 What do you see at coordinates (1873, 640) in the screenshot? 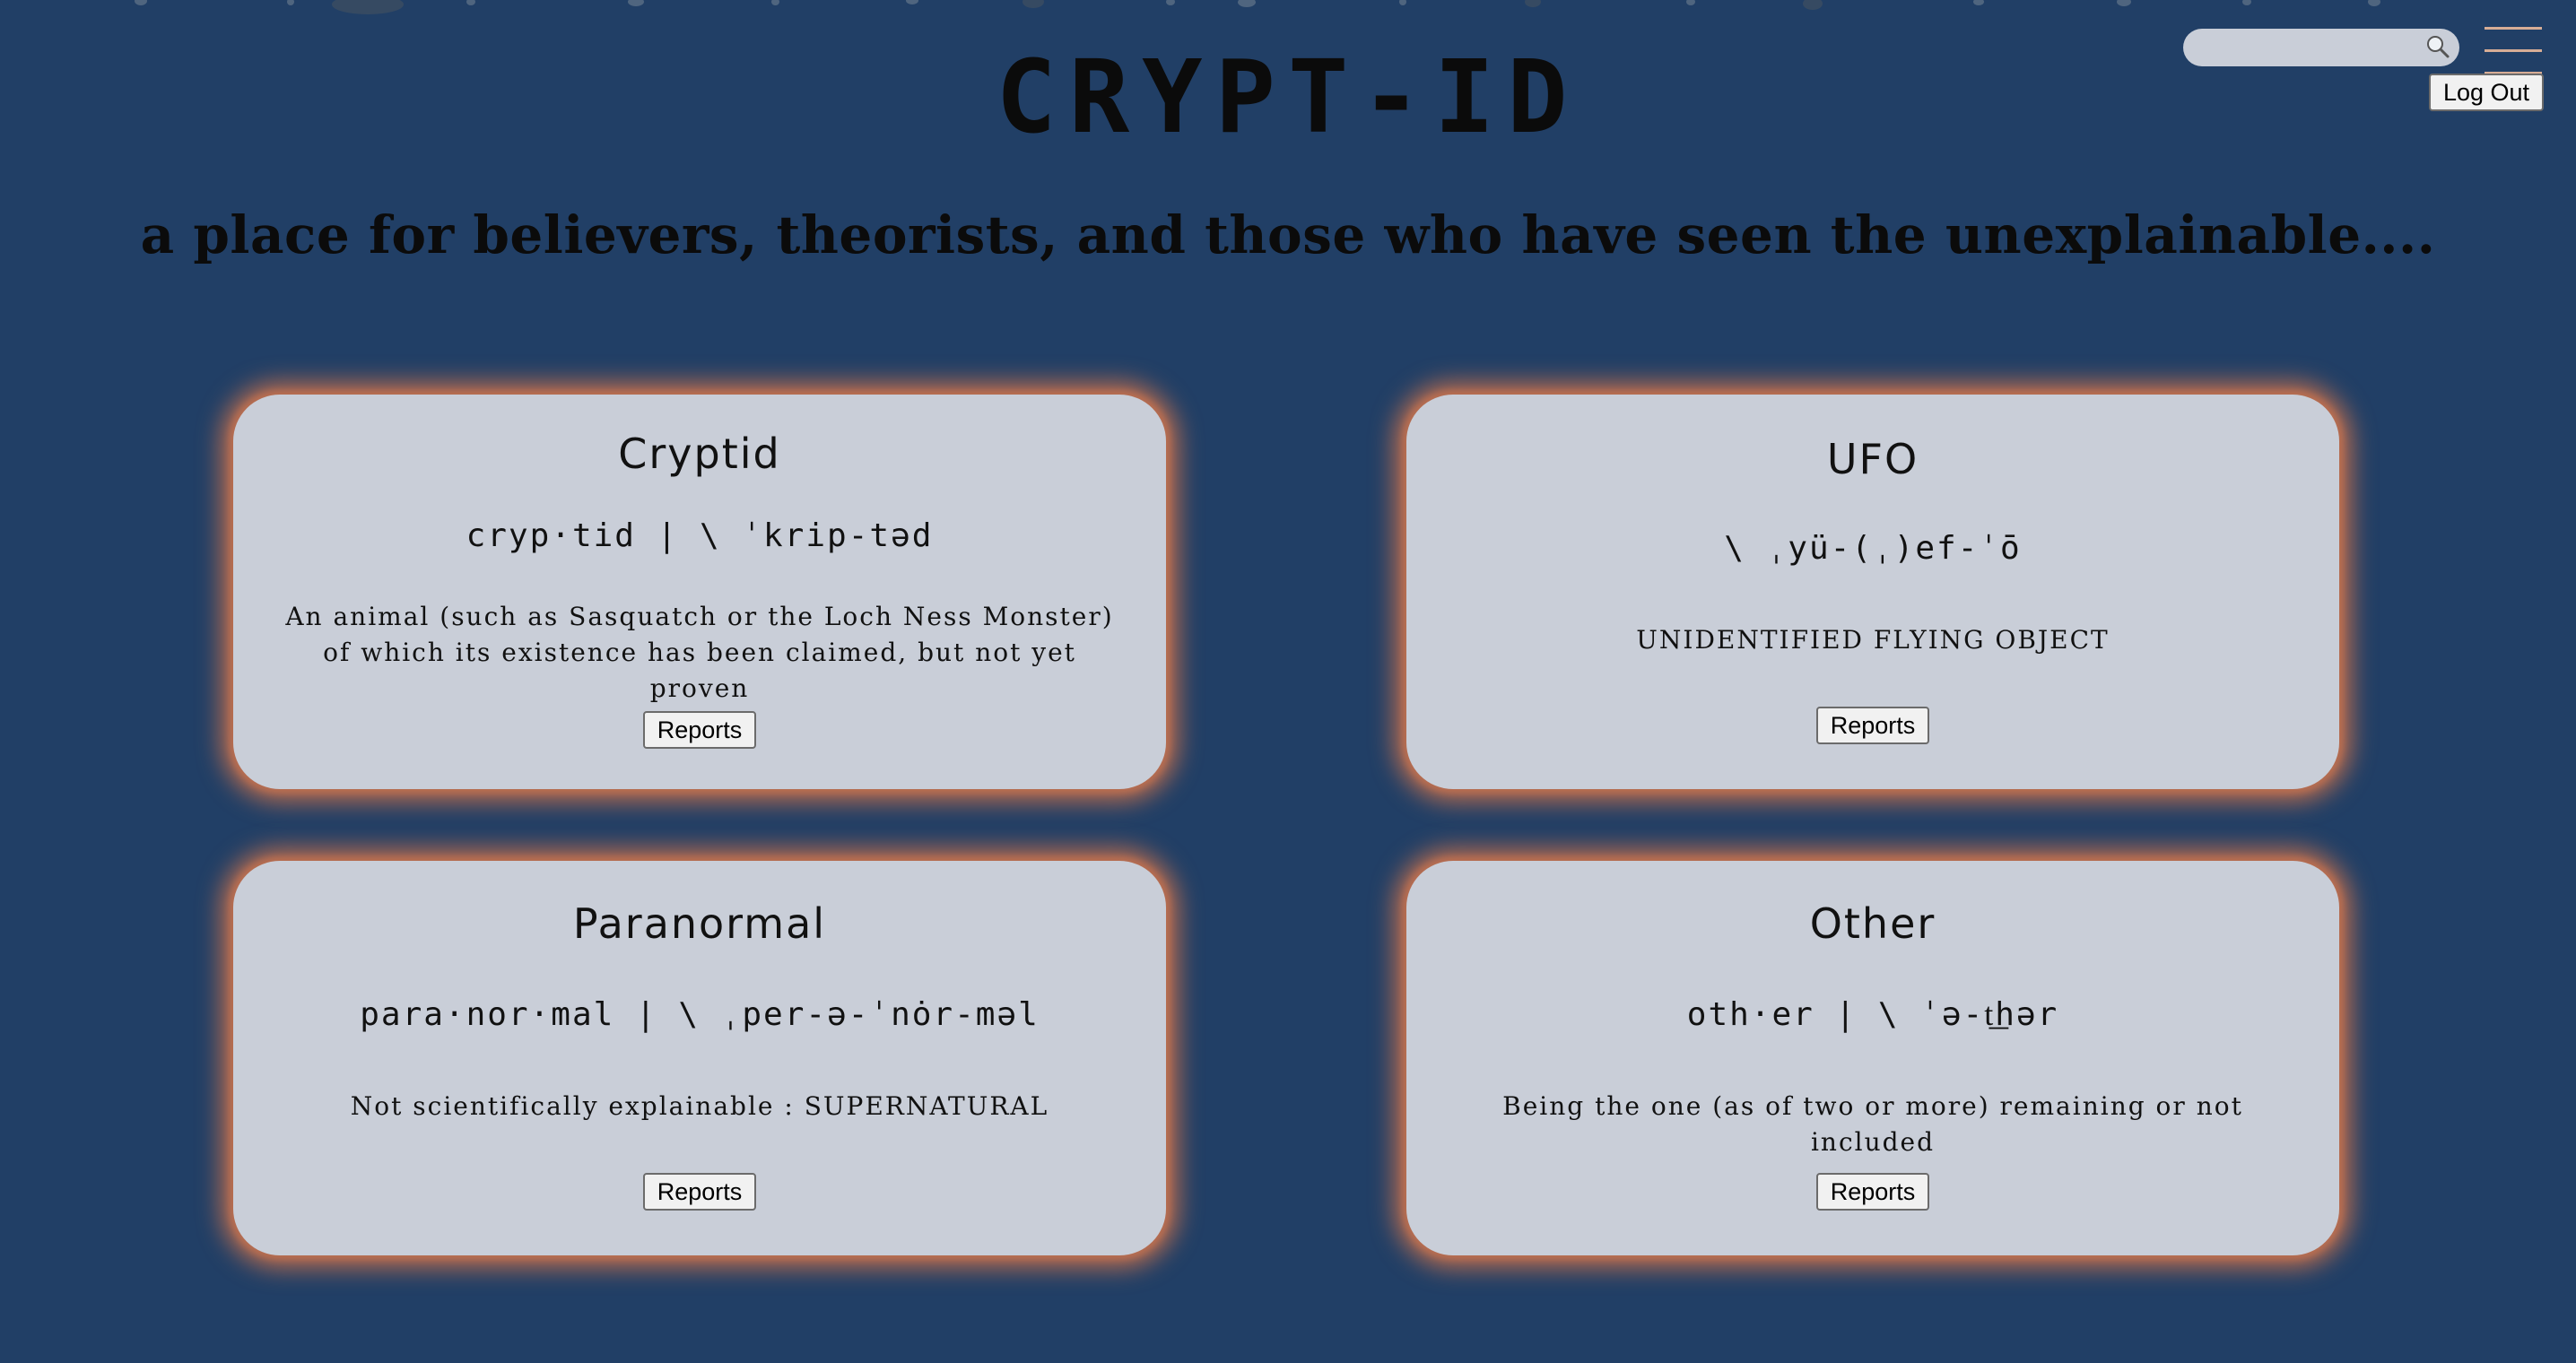
I see `card-definition: UNIDENTIFIED FLYING OBJECT` at bounding box center [1873, 640].